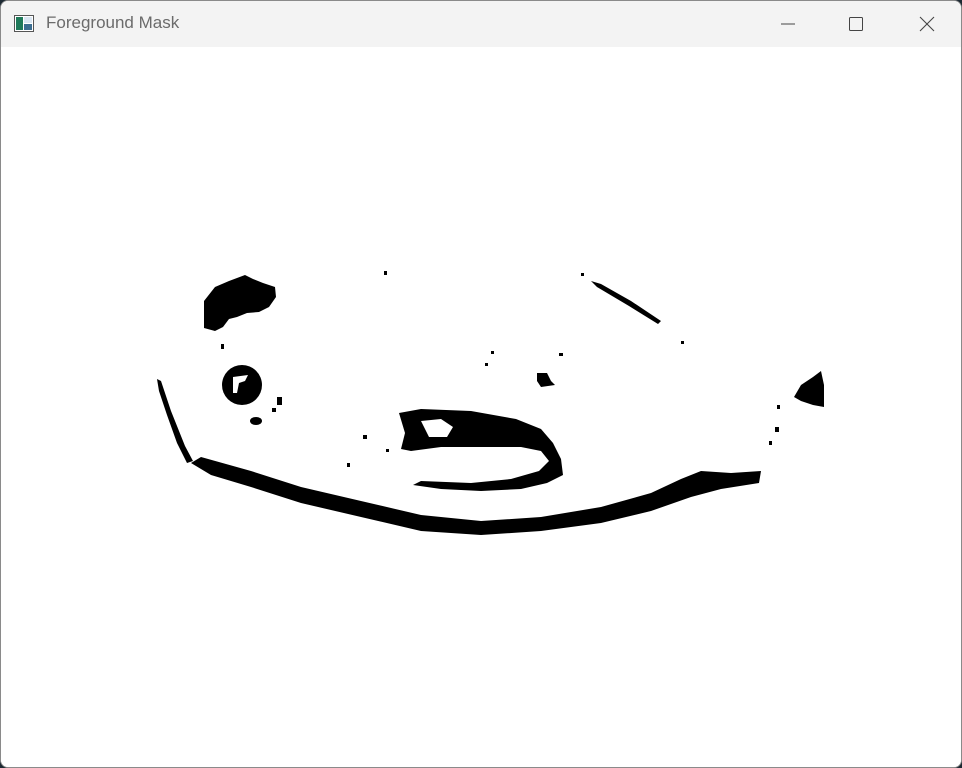 The height and width of the screenshot is (768, 962). Describe the element at coordinates (626, 302) in the screenshot. I see `mask-diagonal-line` at that location.